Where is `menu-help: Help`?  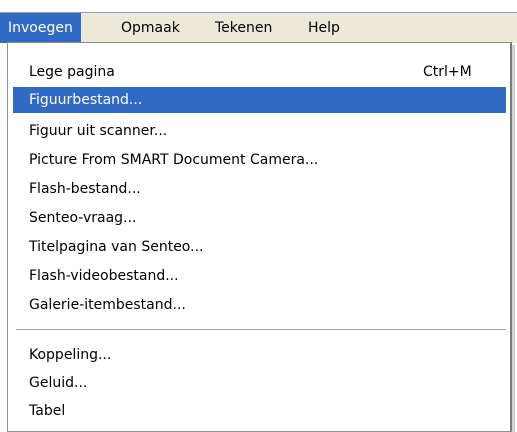 menu-help: Help is located at coordinates (324, 28).